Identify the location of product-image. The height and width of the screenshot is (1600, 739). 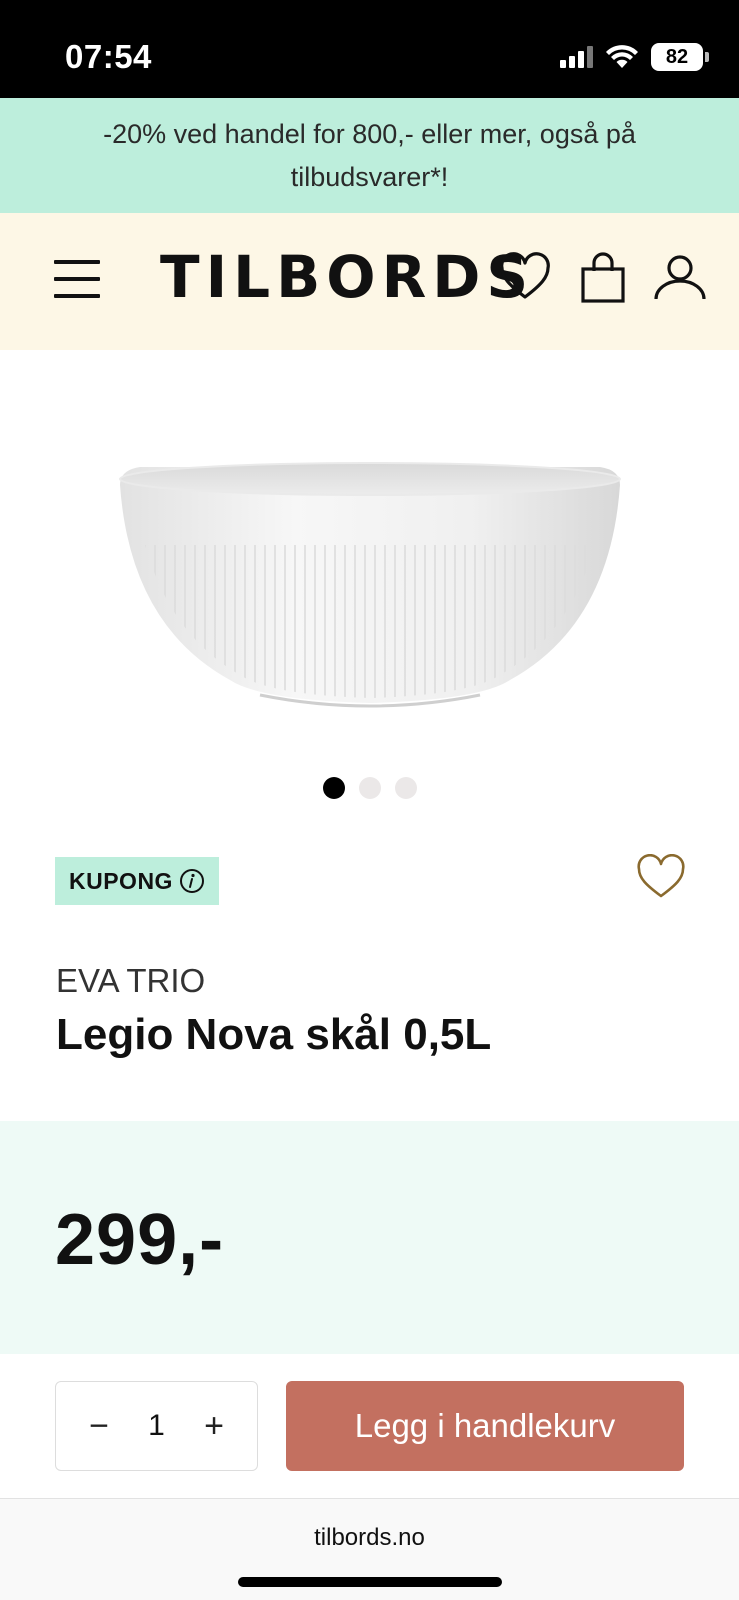
(370, 590).